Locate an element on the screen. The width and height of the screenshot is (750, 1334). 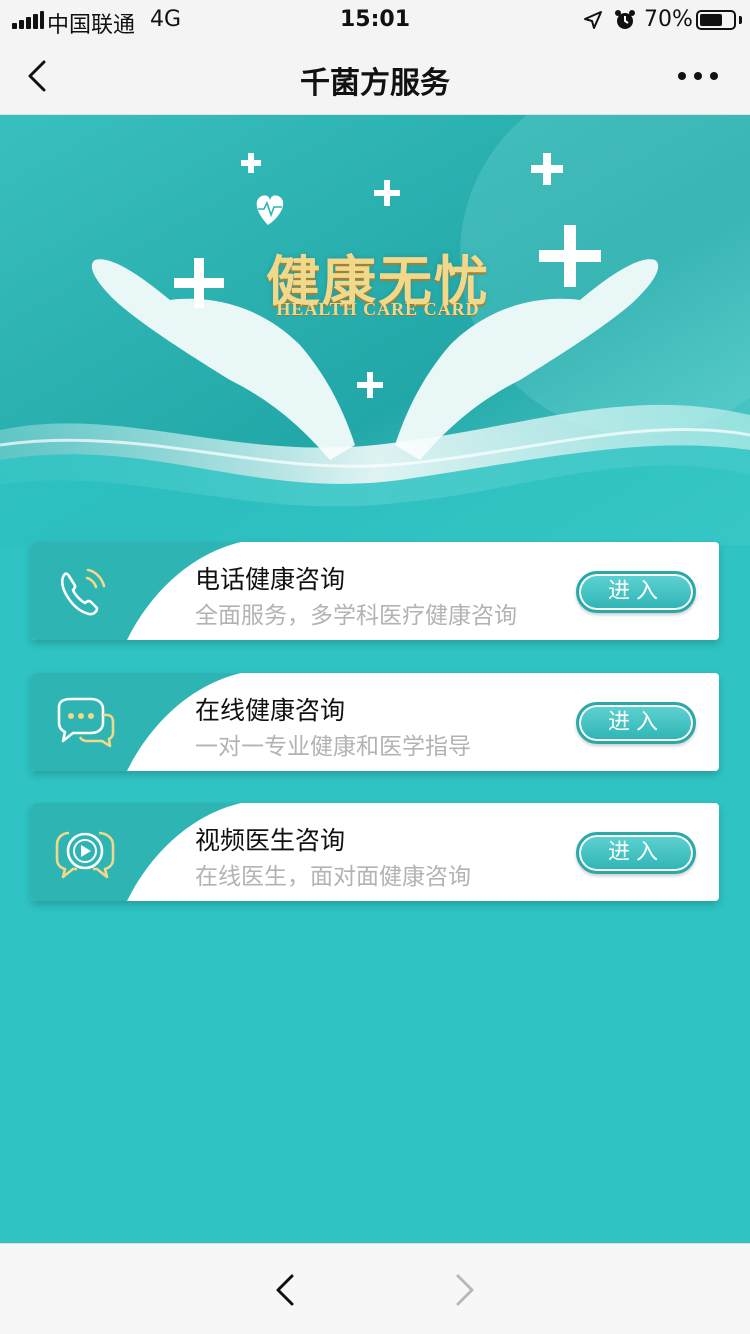
card-title: 视频医生咨询 is located at coordinates (270, 840).